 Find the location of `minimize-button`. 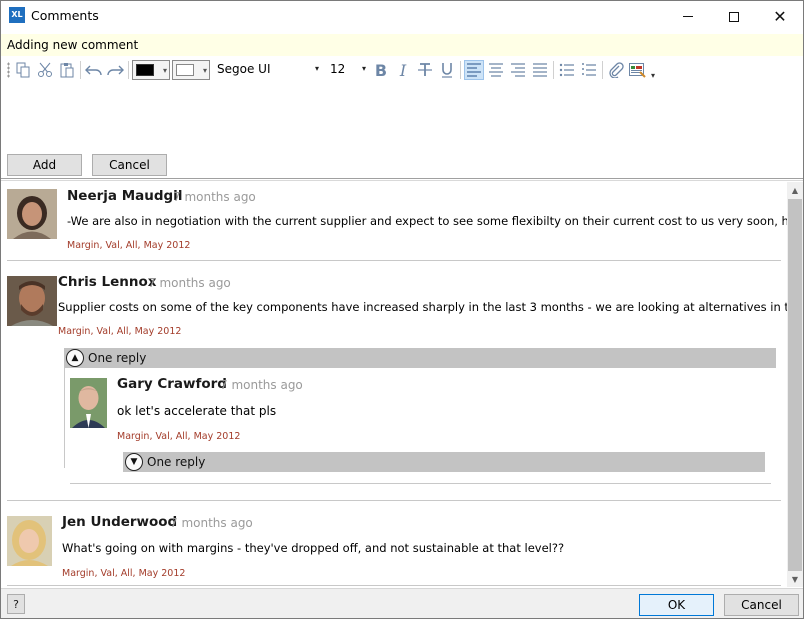

minimize-button is located at coordinates (688, 16).